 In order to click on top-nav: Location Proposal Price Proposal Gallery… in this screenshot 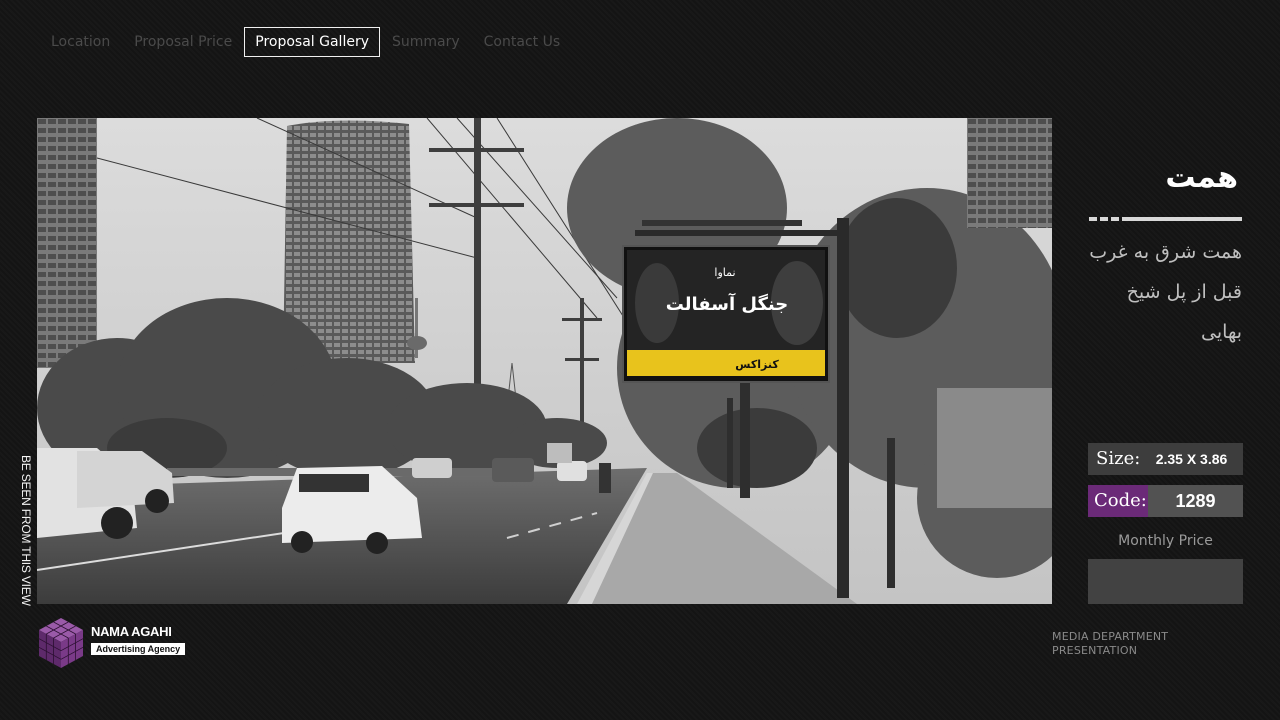, I will do `click(306, 42)`.